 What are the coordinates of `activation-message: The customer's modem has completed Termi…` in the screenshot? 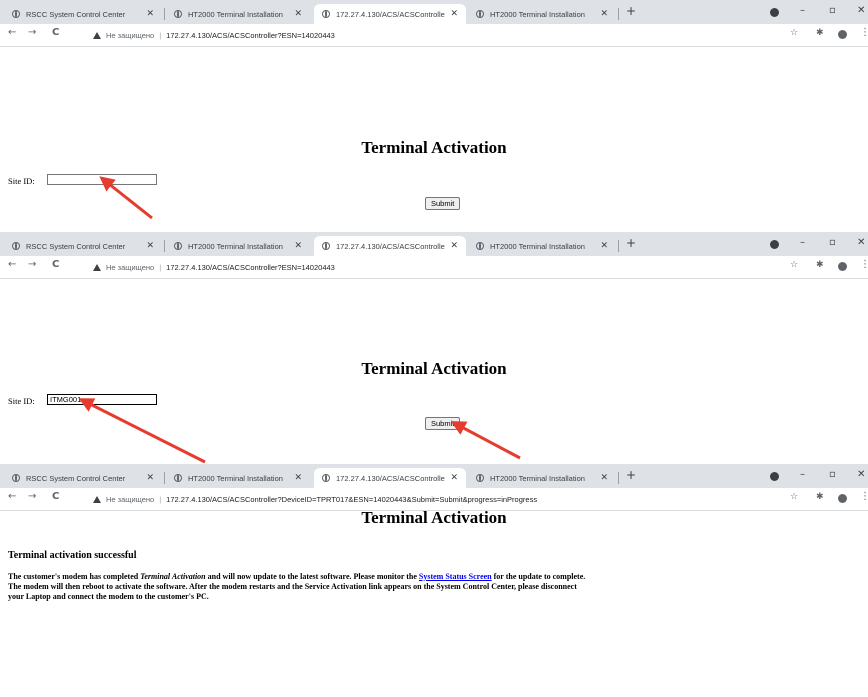 It's located at (437, 587).